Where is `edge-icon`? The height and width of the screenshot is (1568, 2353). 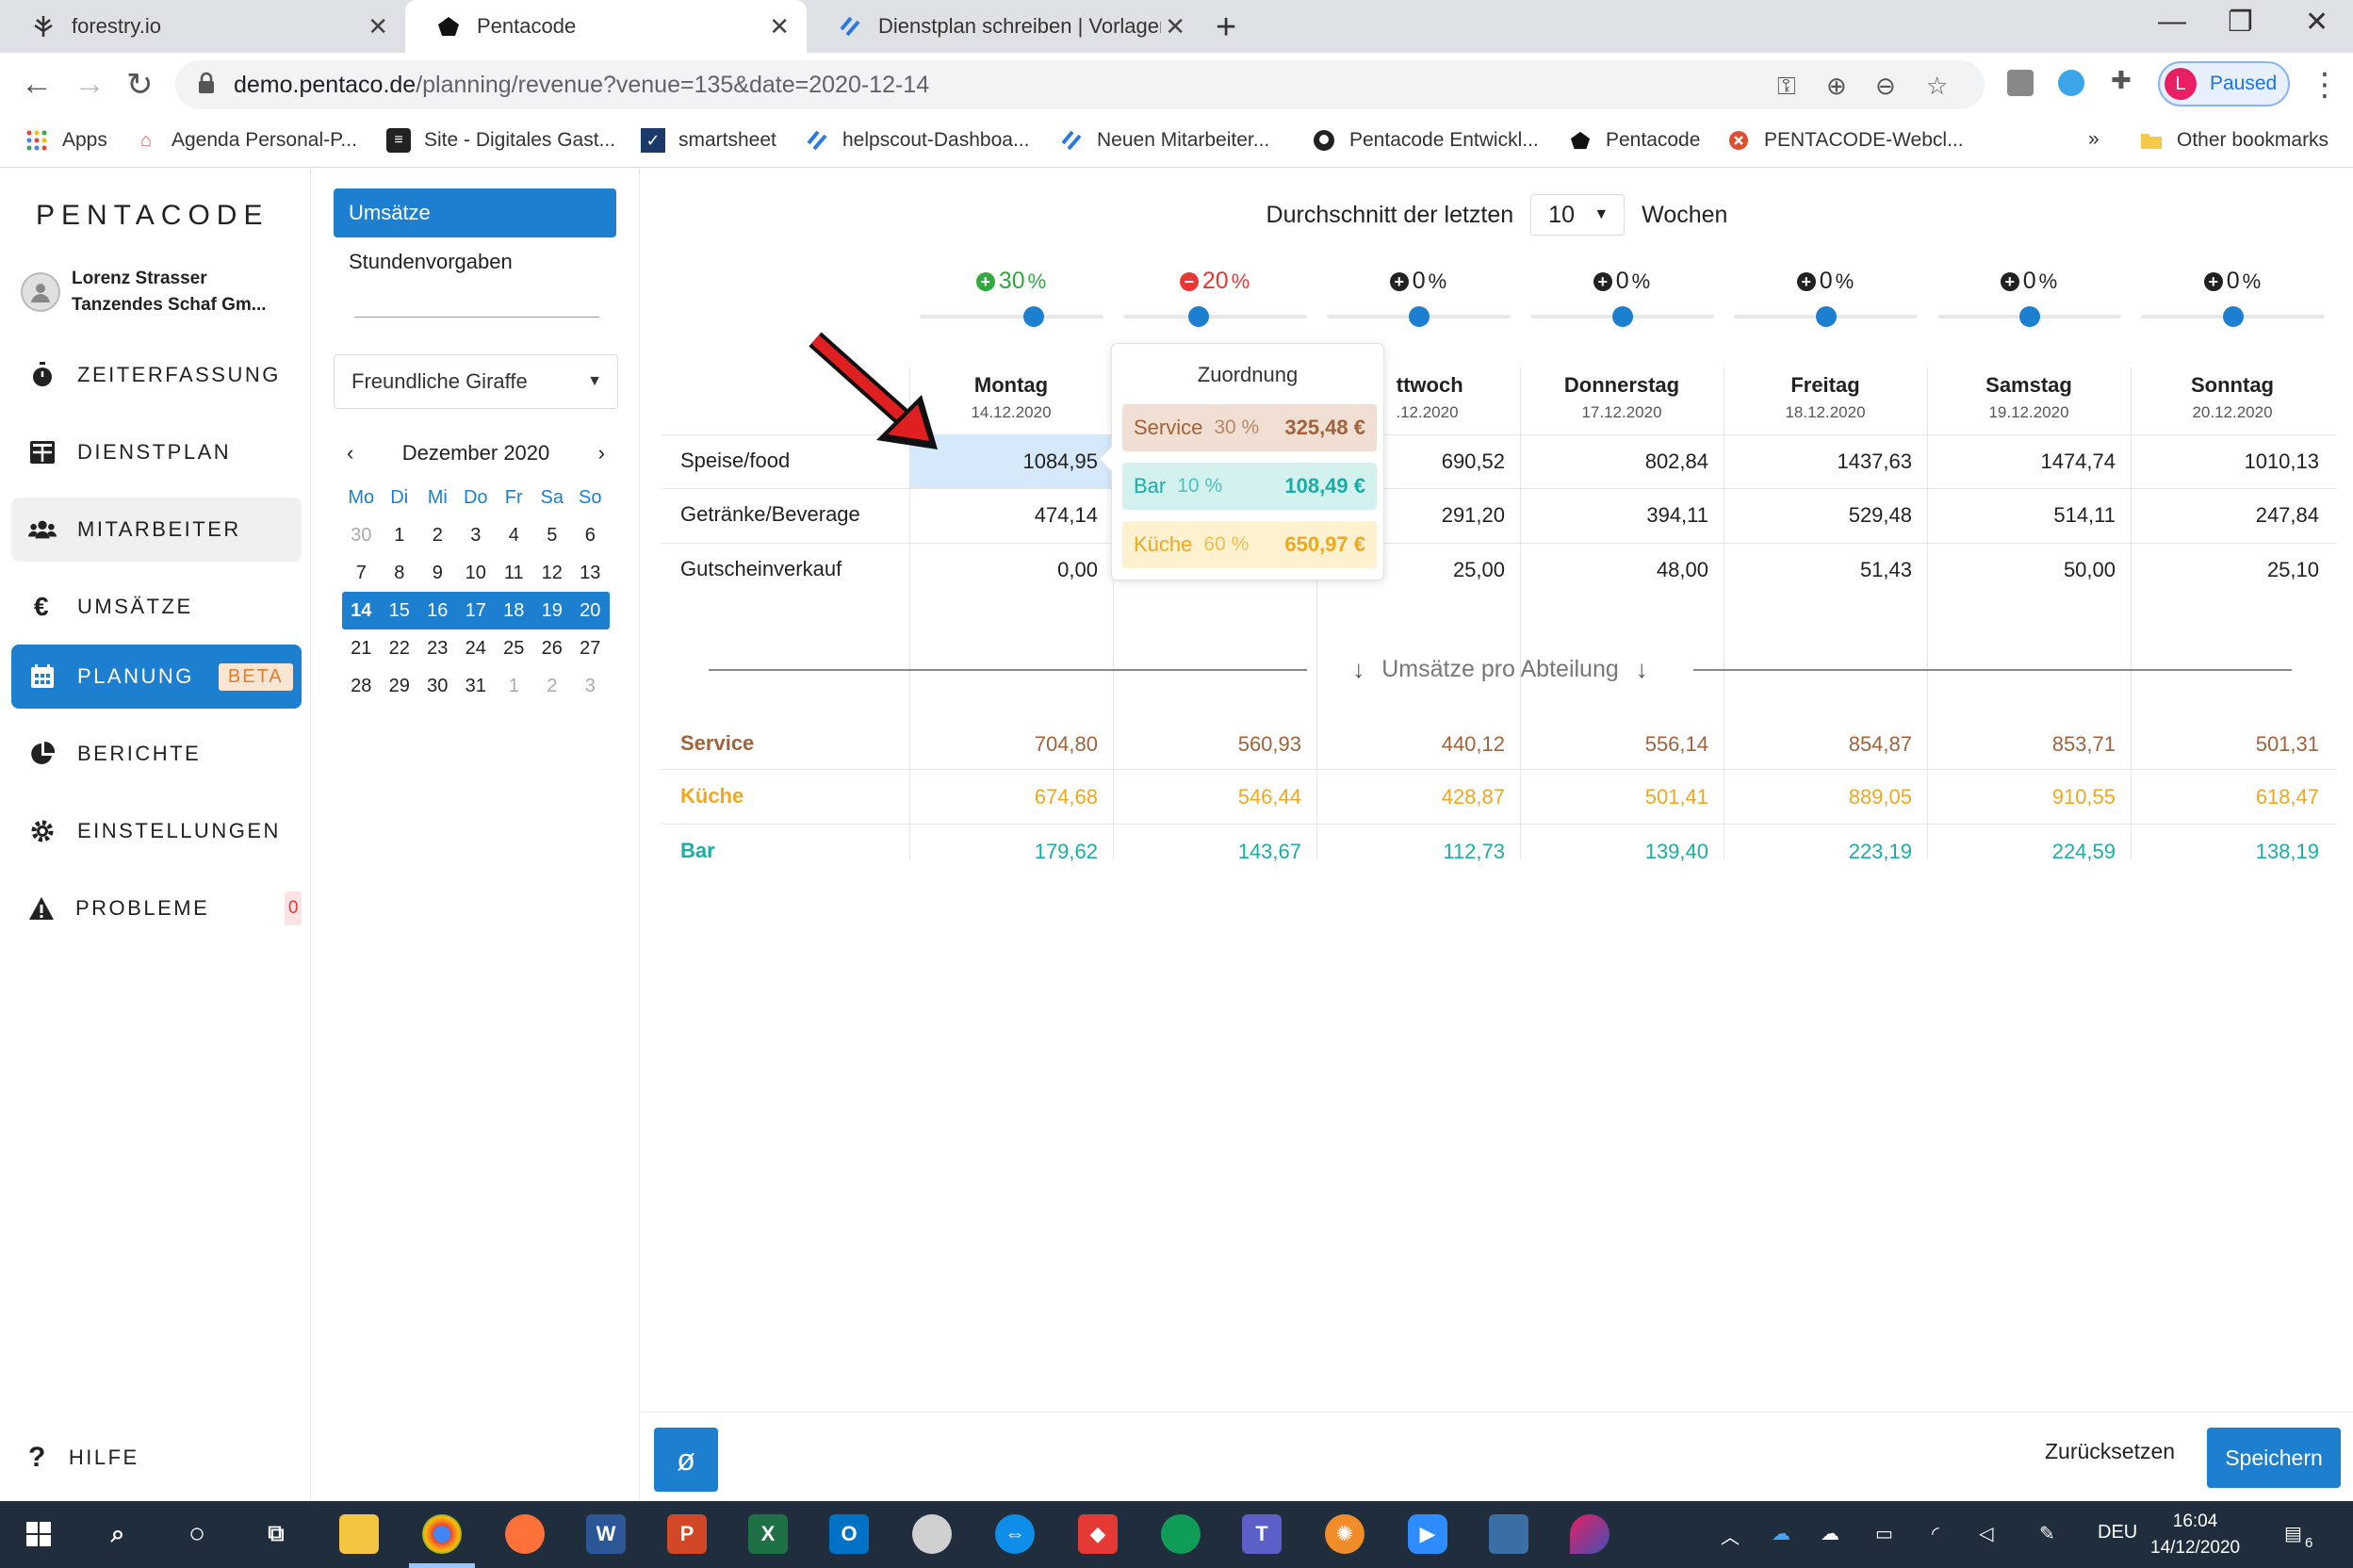
edge-icon is located at coordinates (1181, 1534).